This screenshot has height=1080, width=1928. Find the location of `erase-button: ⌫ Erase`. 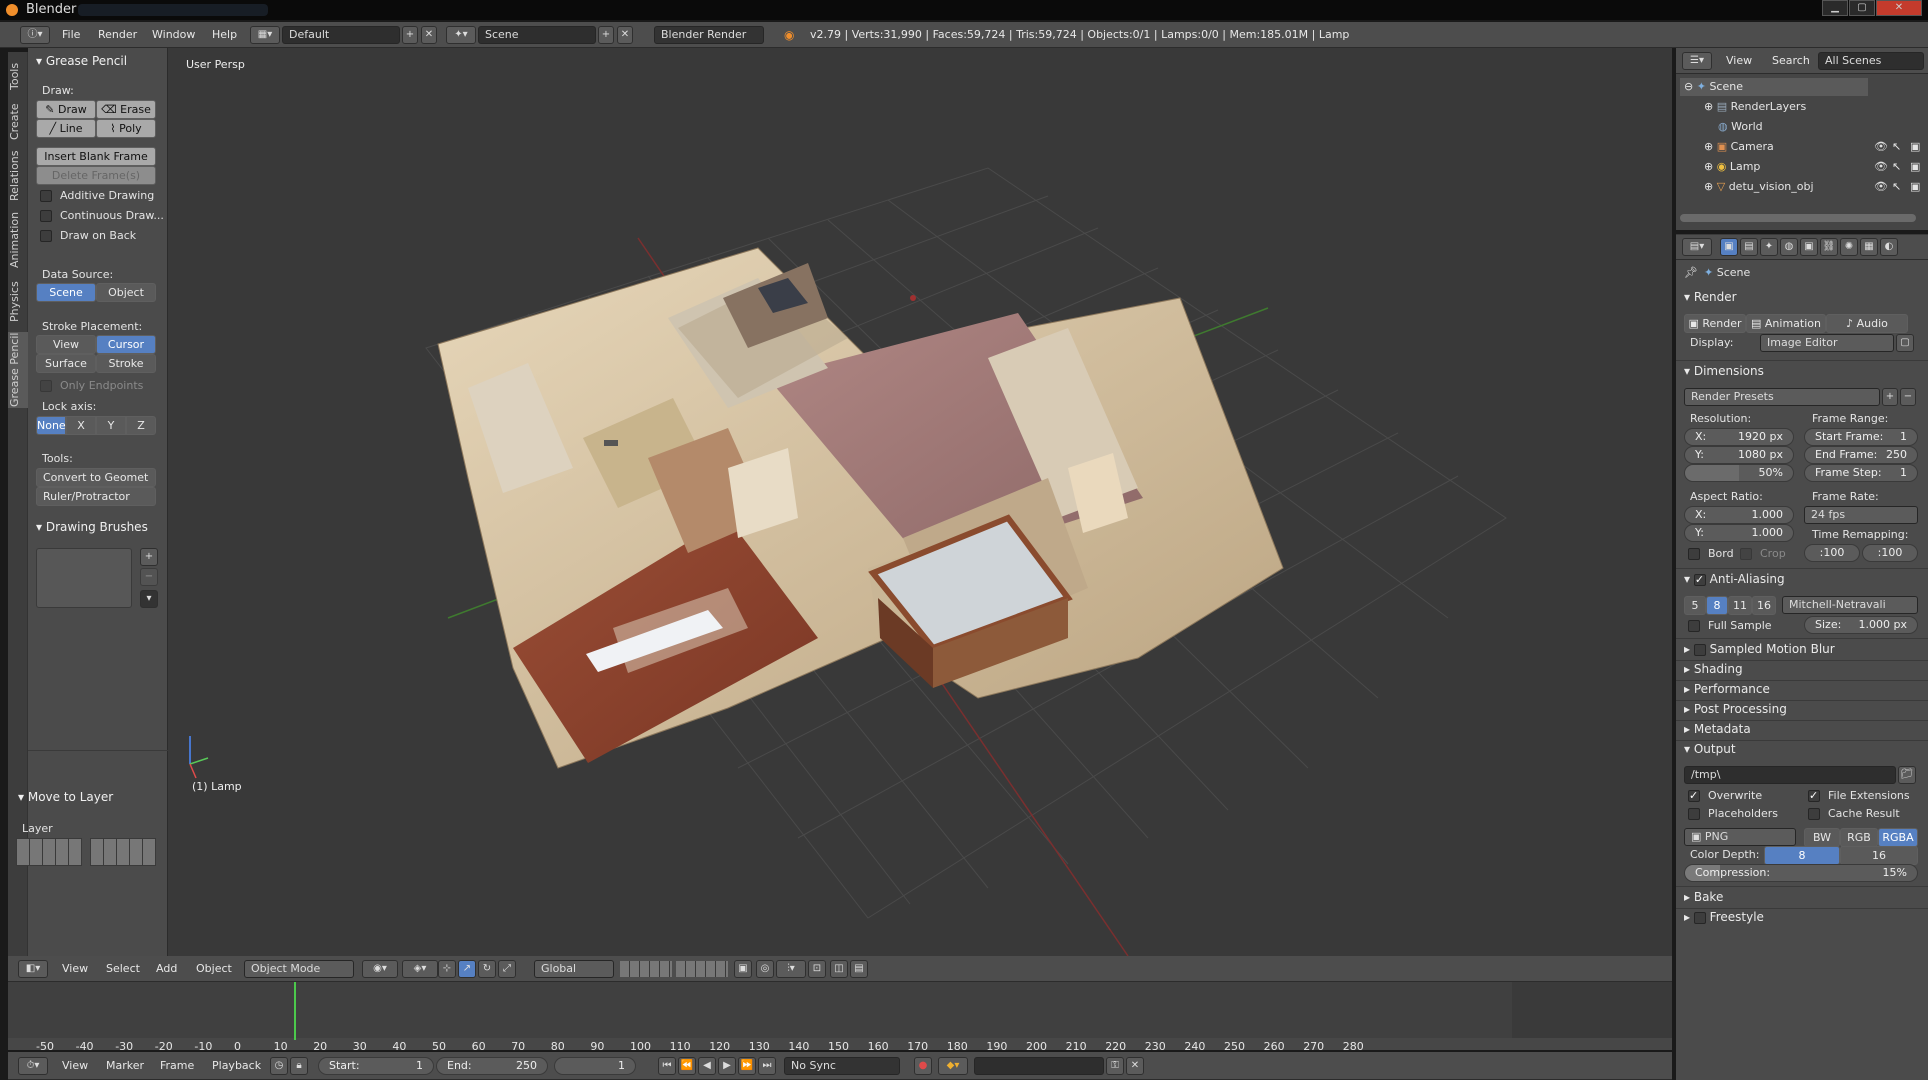

erase-button: ⌫ Erase is located at coordinates (126, 109).